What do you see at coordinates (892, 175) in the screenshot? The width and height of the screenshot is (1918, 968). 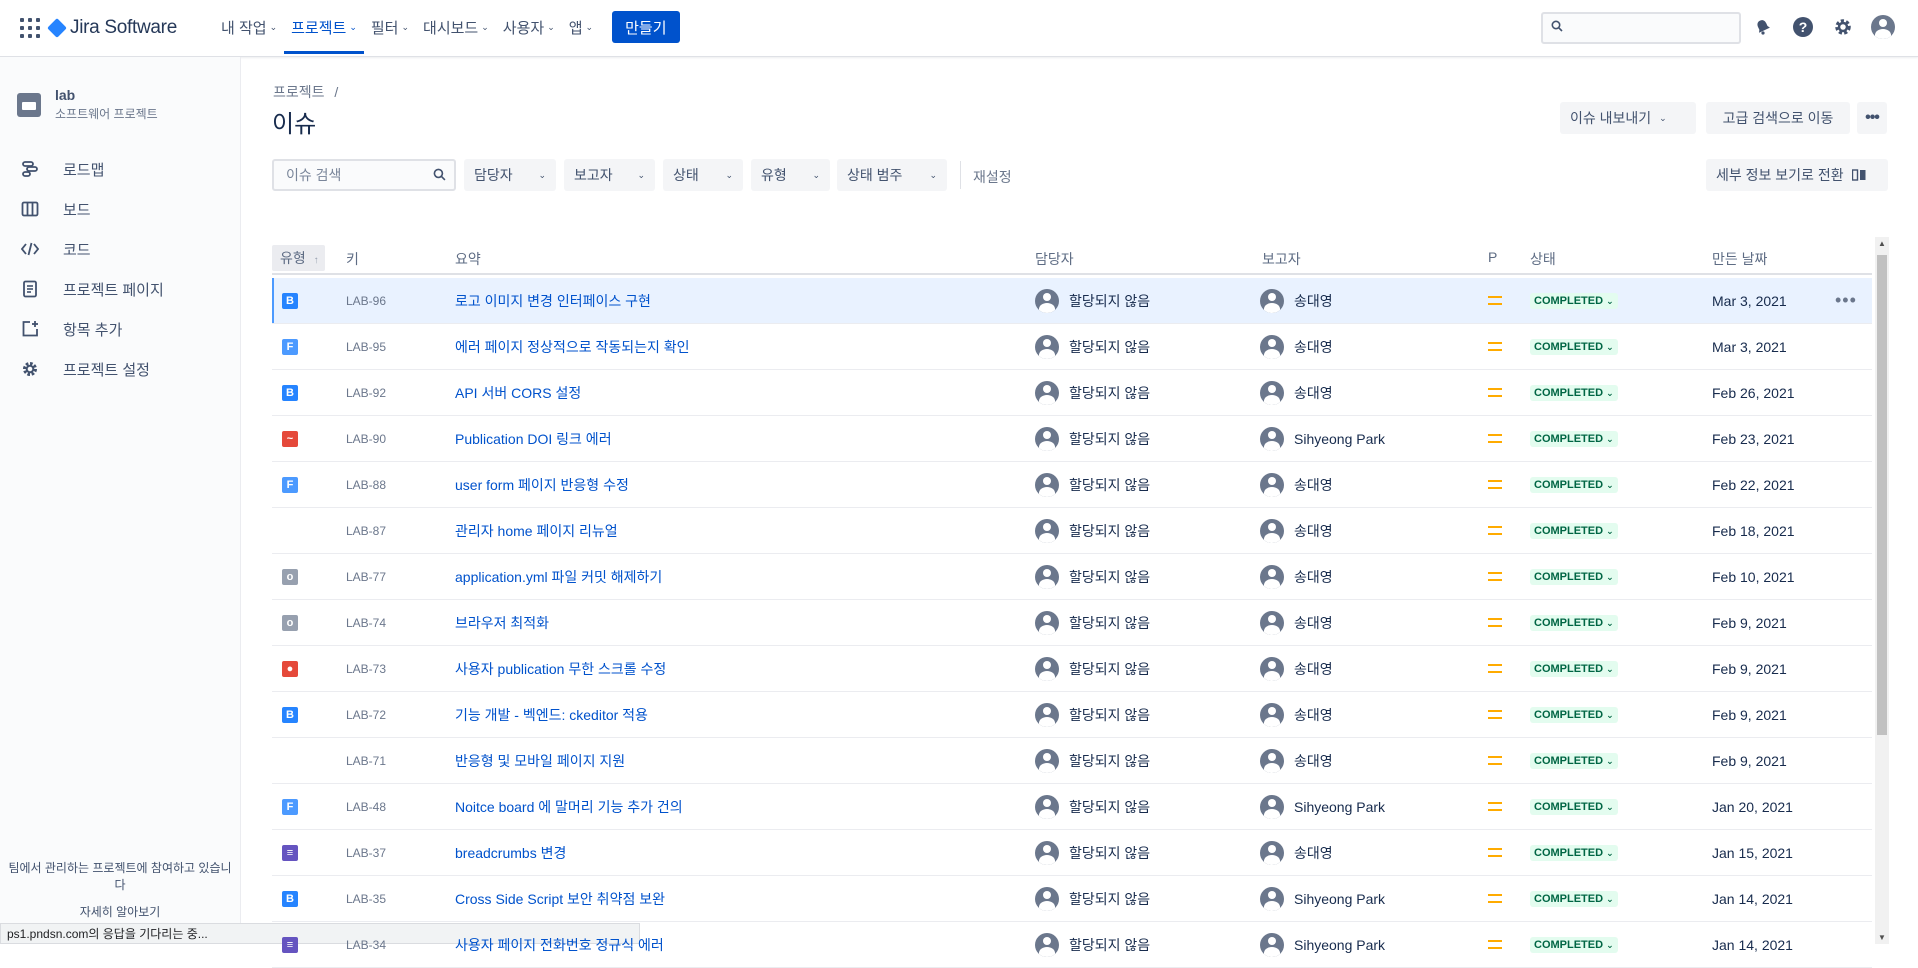 I see `status-category-filter: 상태 범주 ⌄` at bounding box center [892, 175].